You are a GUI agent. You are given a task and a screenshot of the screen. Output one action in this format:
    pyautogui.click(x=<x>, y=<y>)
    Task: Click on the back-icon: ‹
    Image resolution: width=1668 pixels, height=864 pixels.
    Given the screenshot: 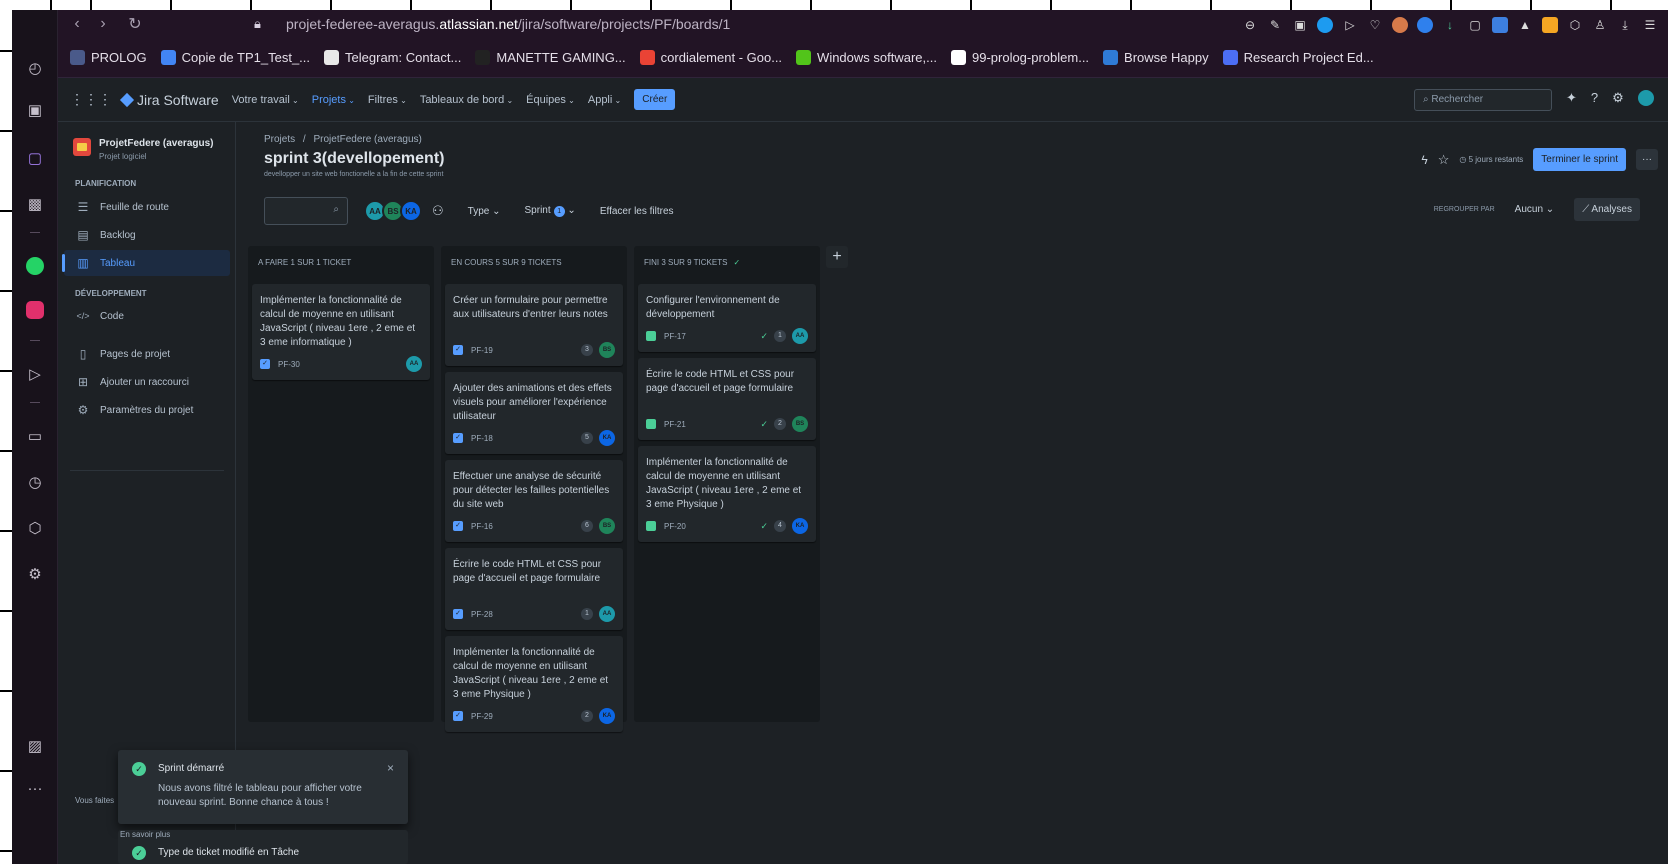 What is the action you would take?
    pyautogui.click(x=77, y=24)
    